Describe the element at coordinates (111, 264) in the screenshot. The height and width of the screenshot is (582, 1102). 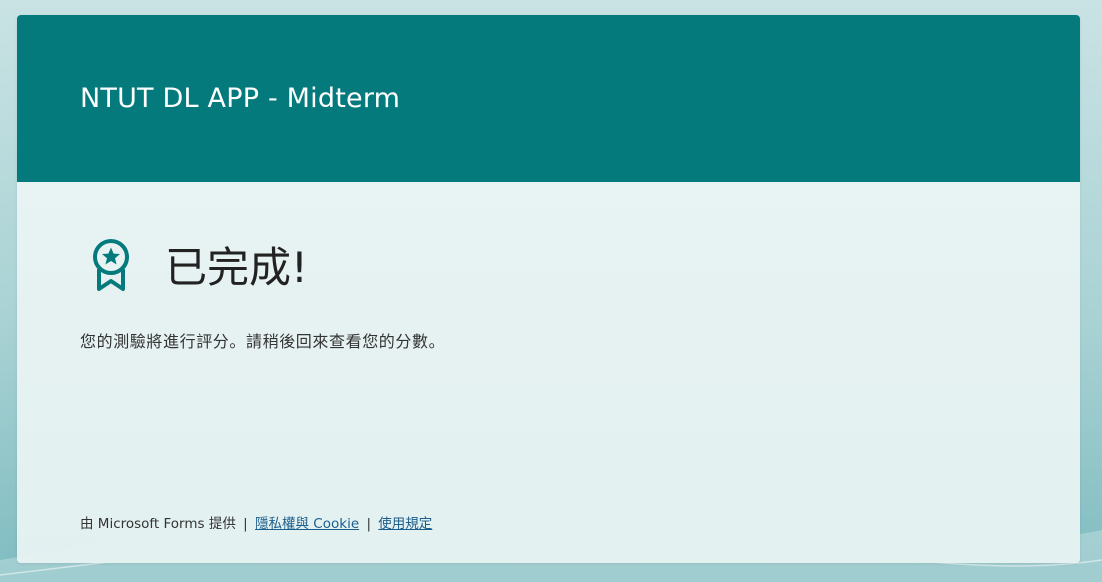
I see `award-ribbon-icon` at that location.